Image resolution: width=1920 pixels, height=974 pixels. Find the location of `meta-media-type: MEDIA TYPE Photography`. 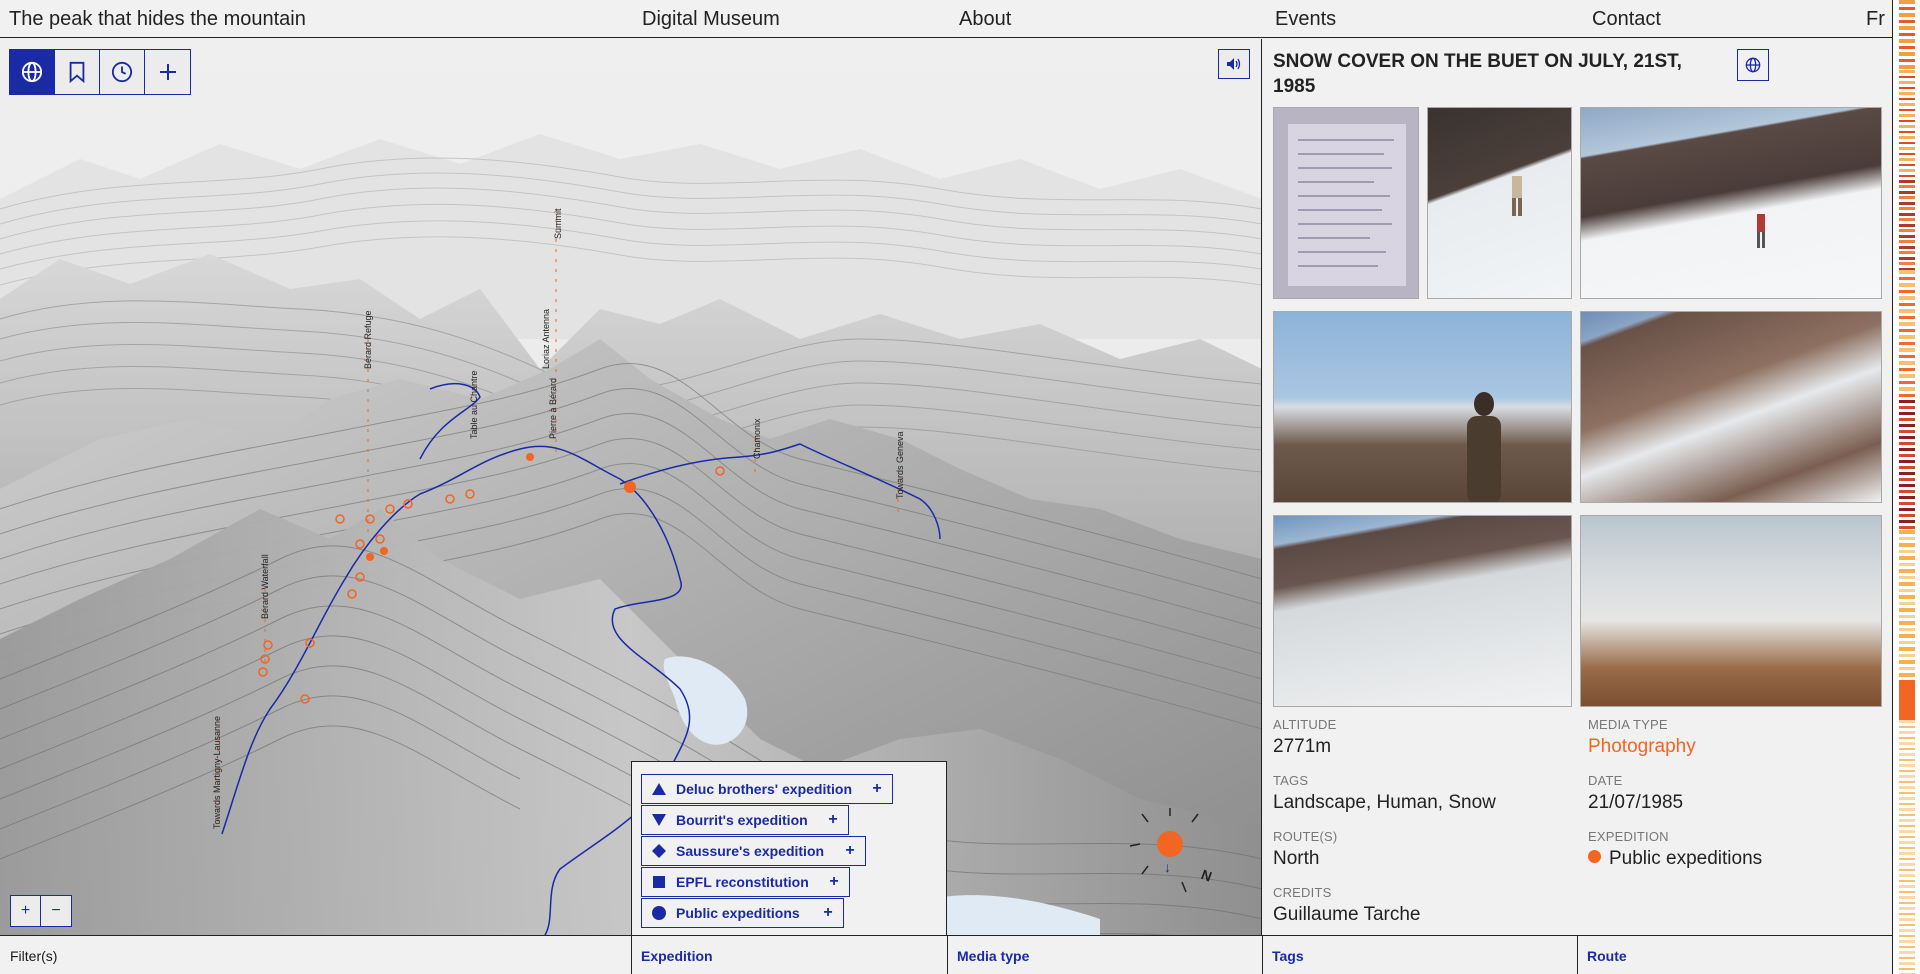

meta-media-type: MEDIA TYPE Photography is located at coordinates (1642, 737).